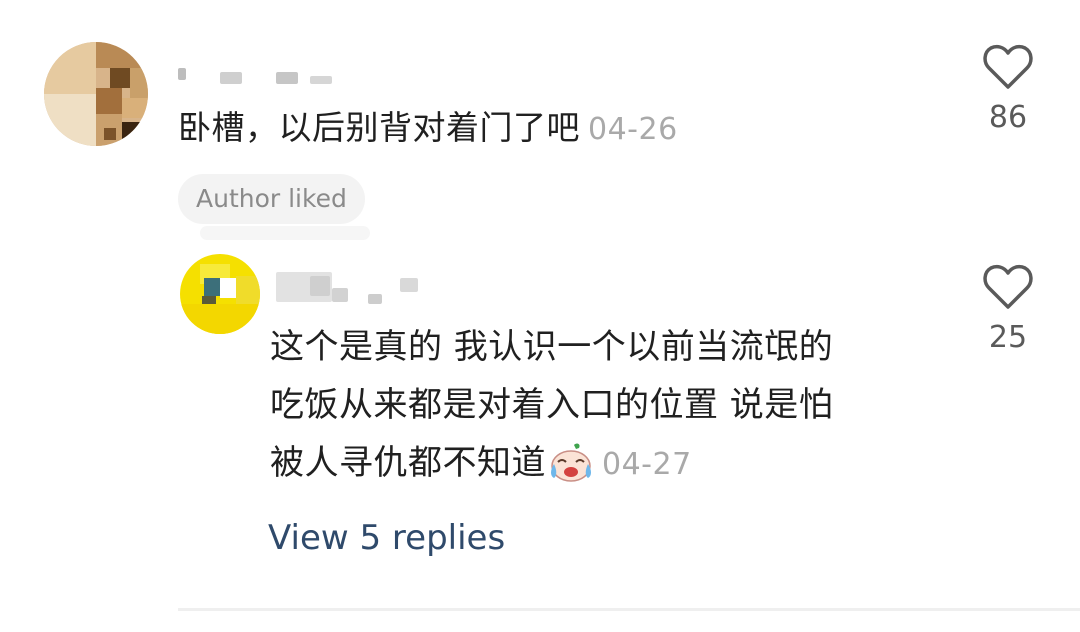 Image resolution: width=1080 pixels, height=632 pixels. Describe the element at coordinates (1008, 309) in the screenshot. I see `like-button: 25` at that location.